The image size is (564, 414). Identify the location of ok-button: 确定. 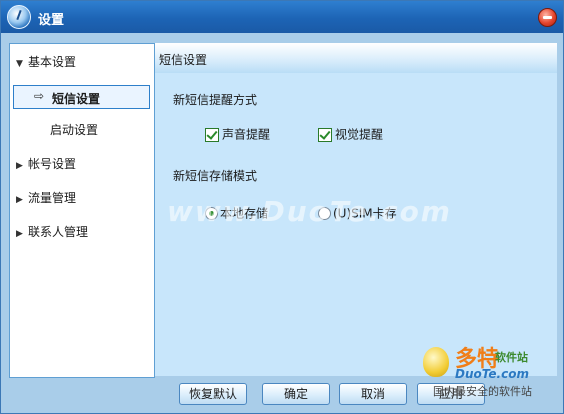
(296, 394).